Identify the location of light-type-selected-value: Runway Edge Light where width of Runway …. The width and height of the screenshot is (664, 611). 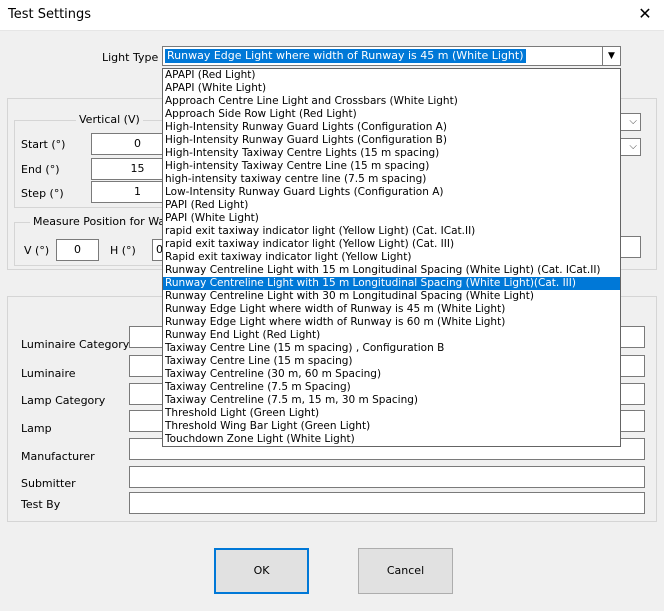
(345, 56).